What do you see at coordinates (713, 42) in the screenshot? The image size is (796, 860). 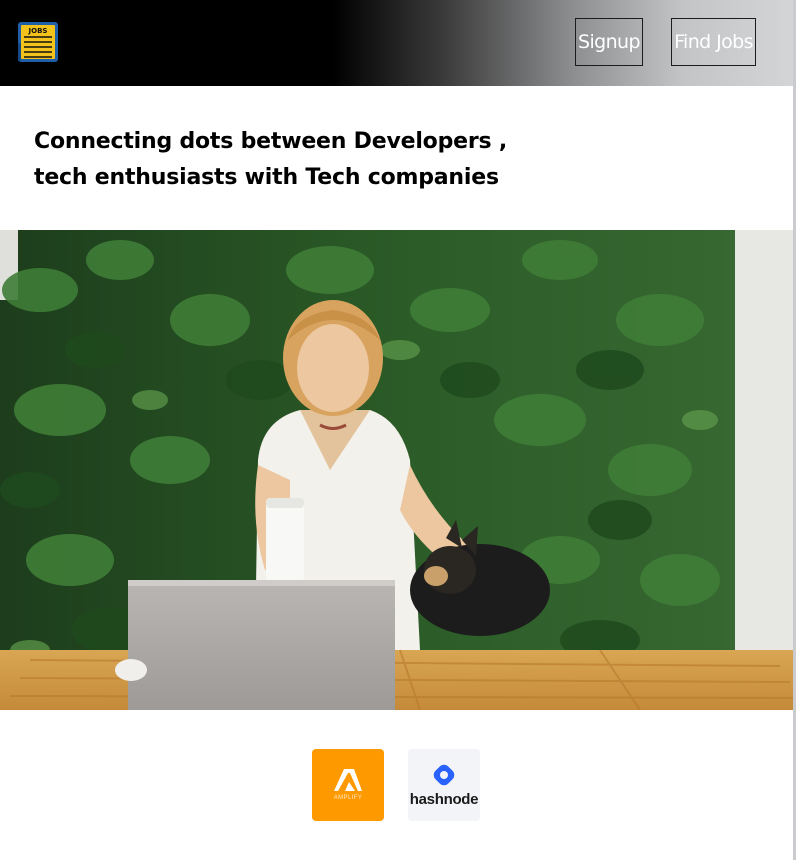 I see `find-jobs-button: Find Jobs` at bounding box center [713, 42].